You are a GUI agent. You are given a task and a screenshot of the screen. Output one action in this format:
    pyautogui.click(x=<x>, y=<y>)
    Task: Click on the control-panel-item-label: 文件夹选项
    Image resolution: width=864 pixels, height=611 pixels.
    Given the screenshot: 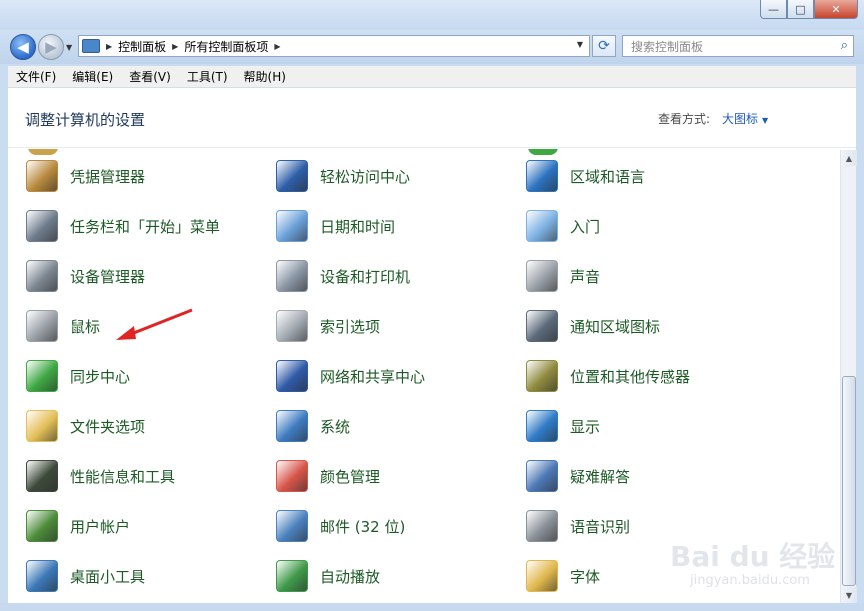 What is the action you would take?
    pyautogui.click(x=108, y=426)
    